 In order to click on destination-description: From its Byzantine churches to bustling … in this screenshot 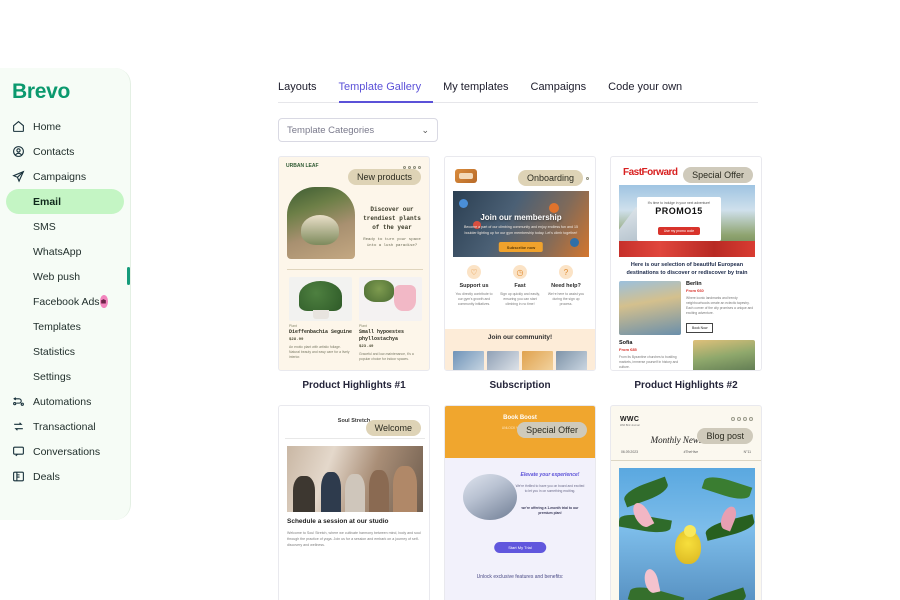, I will do `click(649, 362)`.